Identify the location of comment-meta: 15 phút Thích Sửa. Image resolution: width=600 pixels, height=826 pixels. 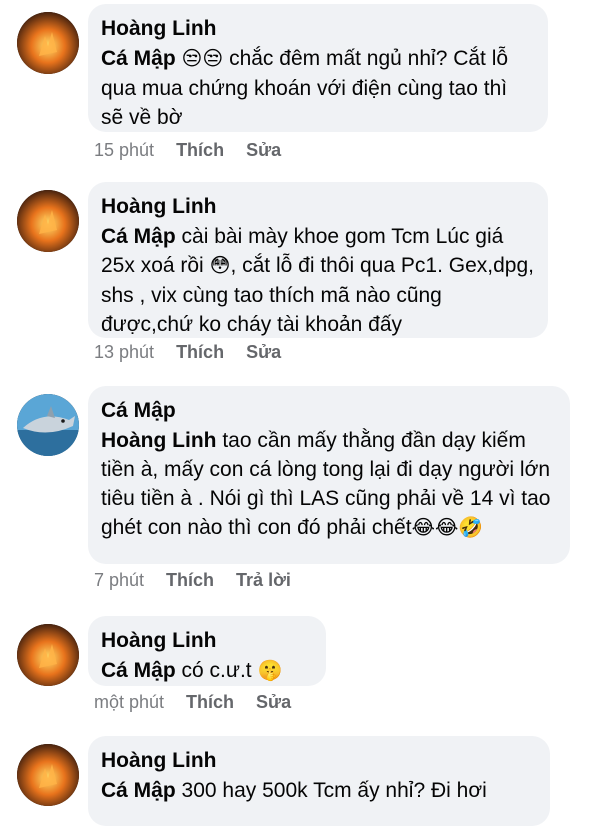
(187, 150).